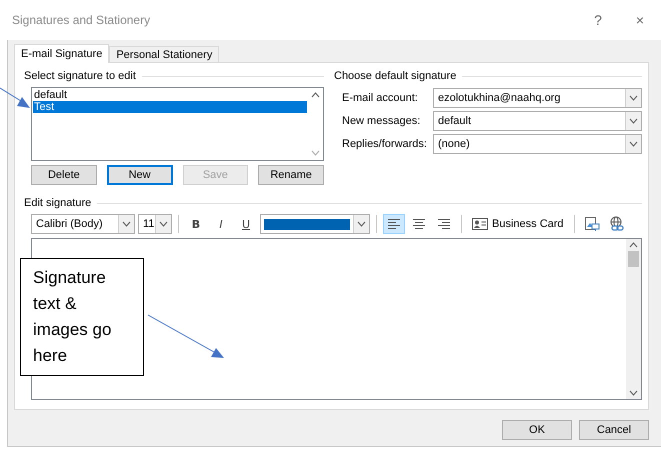 The width and height of the screenshot is (661, 451). I want to click on section-heading: Edit signature, so click(58, 203).